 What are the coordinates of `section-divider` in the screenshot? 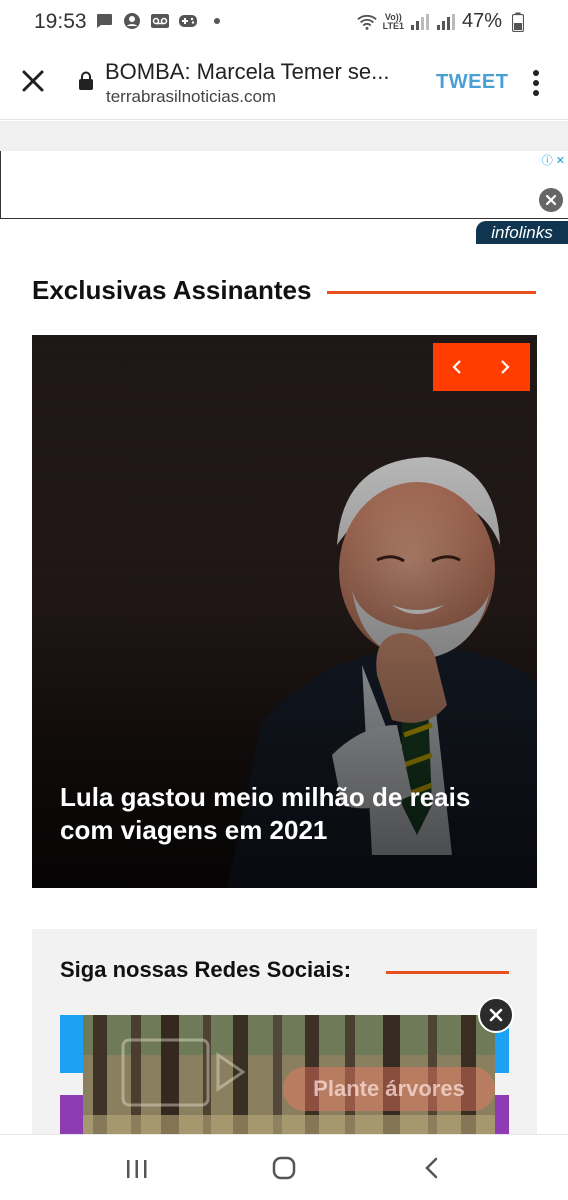 It's located at (431, 292).